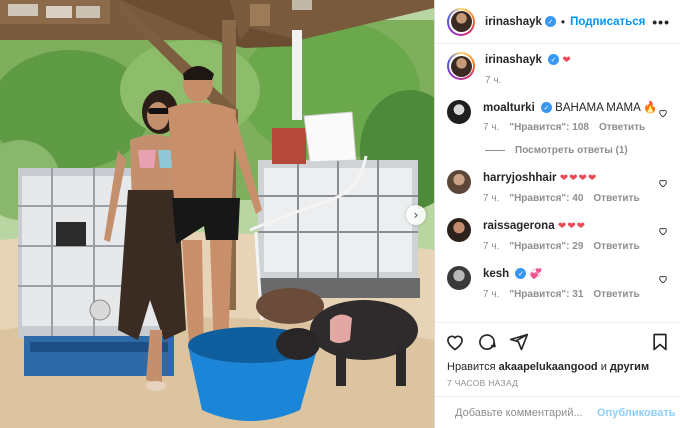 Image resolution: width=680 pixels, height=428 pixels. What do you see at coordinates (493, 80) in the screenshot?
I see `caption-time: 7 ч.` at bounding box center [493, 80].